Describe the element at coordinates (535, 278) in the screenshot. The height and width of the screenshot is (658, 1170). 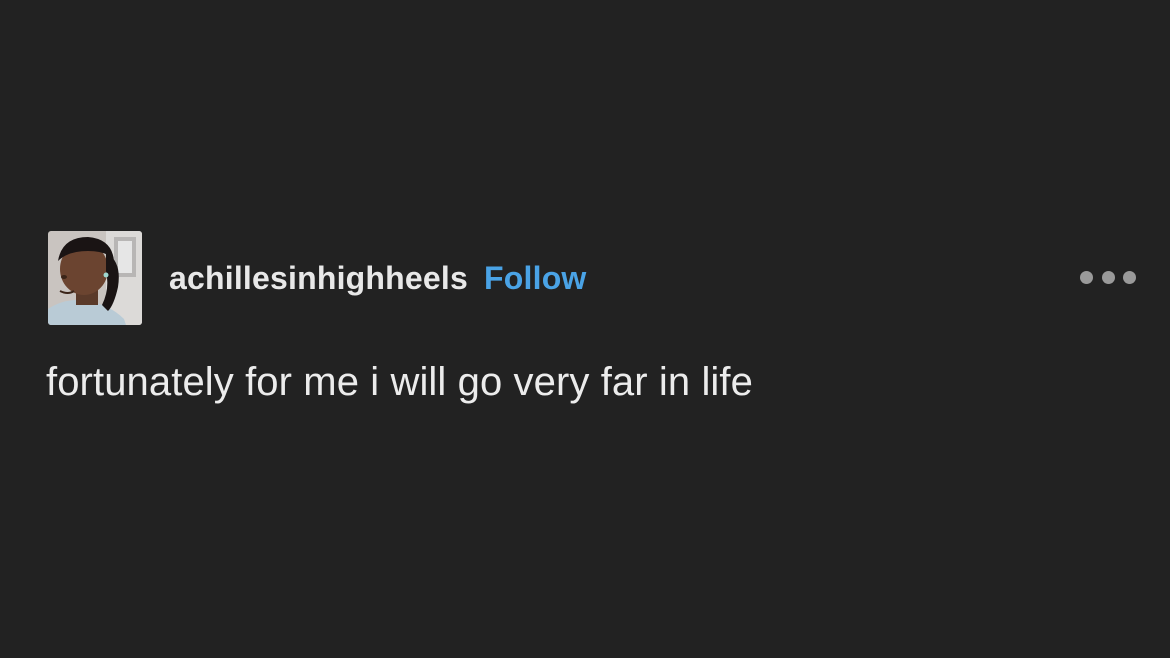
I see `follow-button: Follow` at that location.